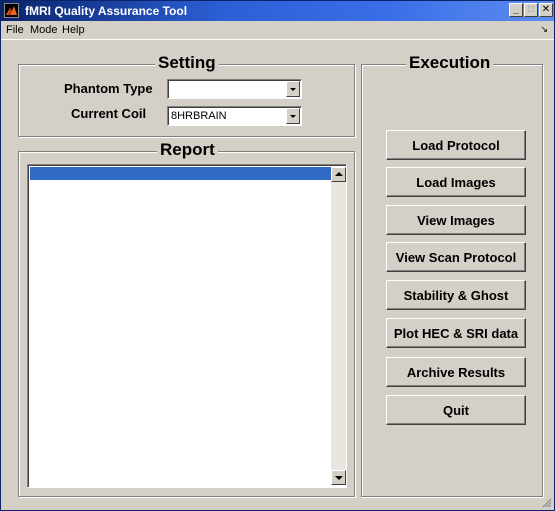 This screenshot has height=511, width=555. What do you see at coordinates (15, 30) in the screenshot?
I see `menu-file: File` at bounding box center [15, 30].